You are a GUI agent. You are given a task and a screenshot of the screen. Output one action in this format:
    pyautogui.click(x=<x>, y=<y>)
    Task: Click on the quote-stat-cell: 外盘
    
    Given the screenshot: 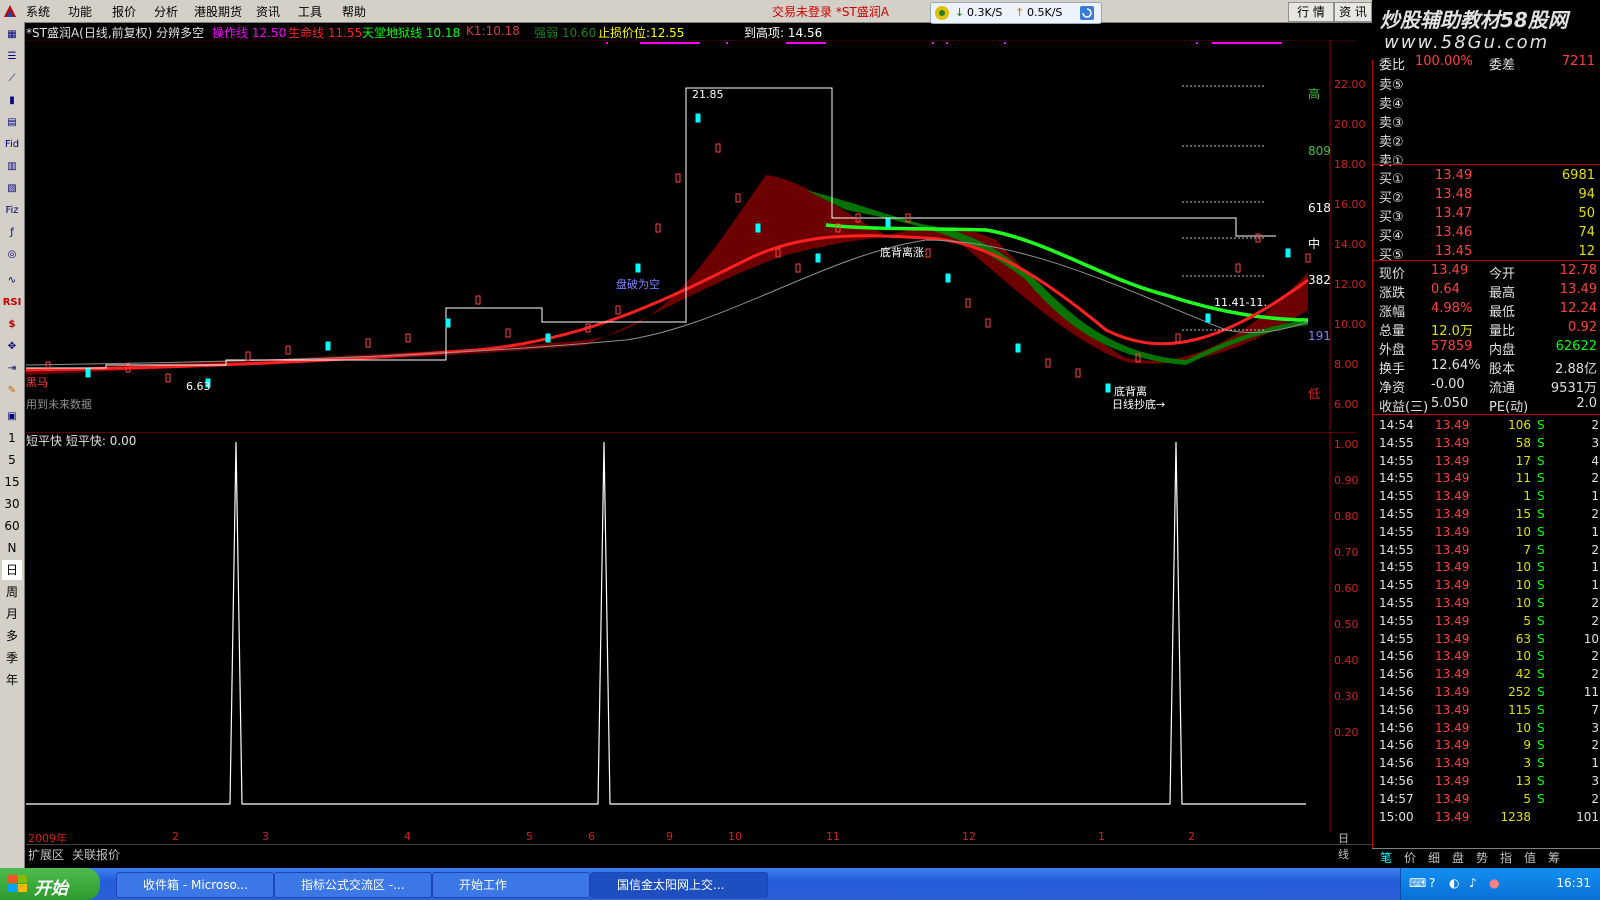 What is the action you would take?
    pyautogui.click(x=1392, y=350)
    